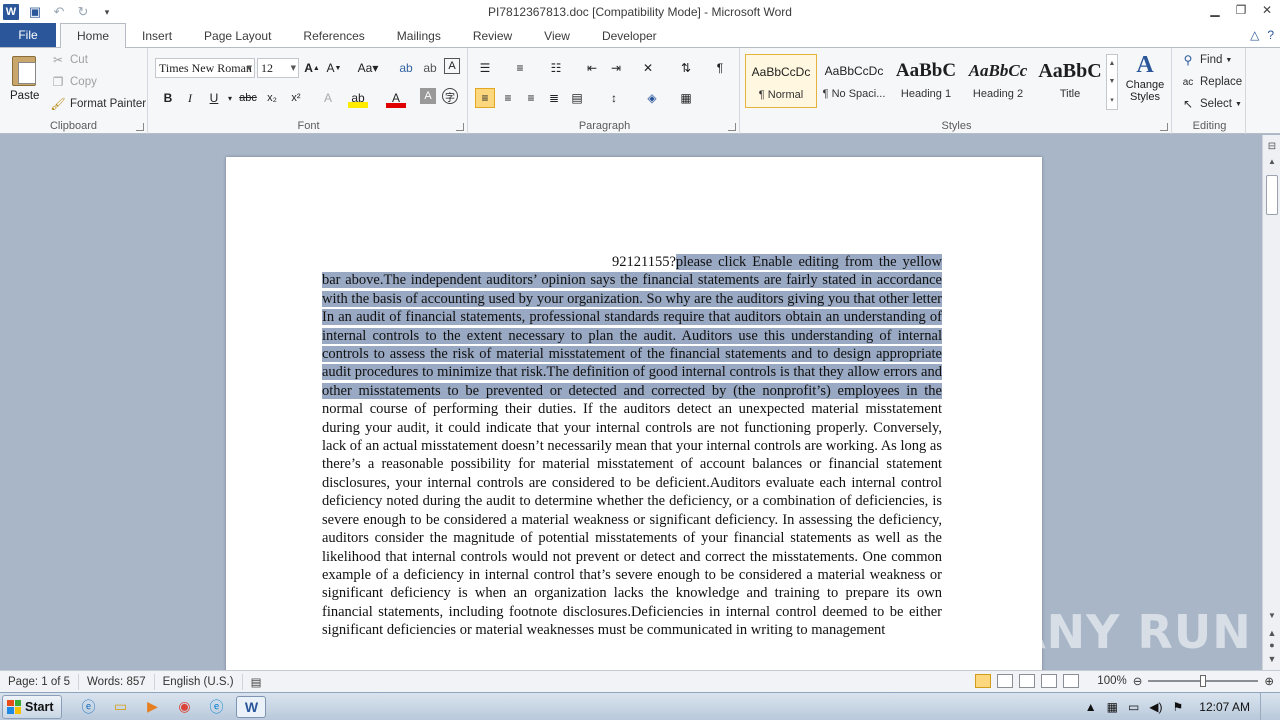 The image size is (1280, 720). Describe the element at coordinates (554, 98) in the screenshot. I see `justify-icon: ≣` at that location.